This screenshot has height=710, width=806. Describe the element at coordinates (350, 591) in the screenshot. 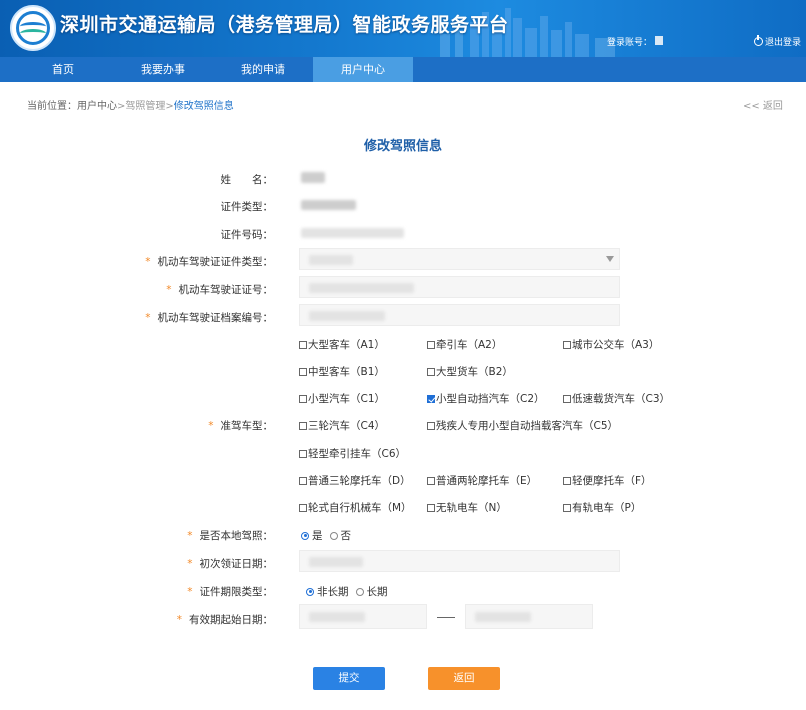

I see `validity-type-radio-group: 非长期 长期` at that location.